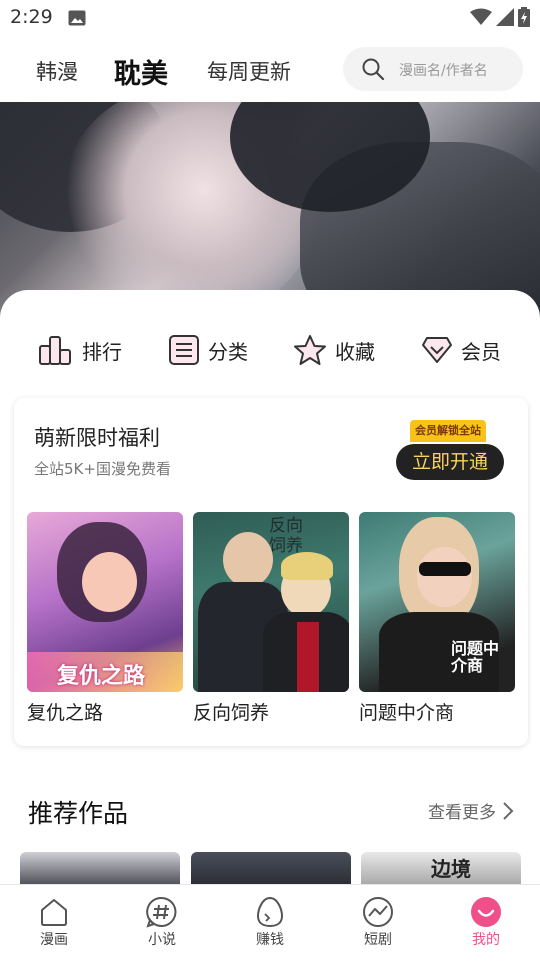 This screenshot has height=961, width=540. What do you see at coordinates (475, 657) in the screenshot?
I see `comic-cover-title: 问题中介商` at bounding box center [475, 657].